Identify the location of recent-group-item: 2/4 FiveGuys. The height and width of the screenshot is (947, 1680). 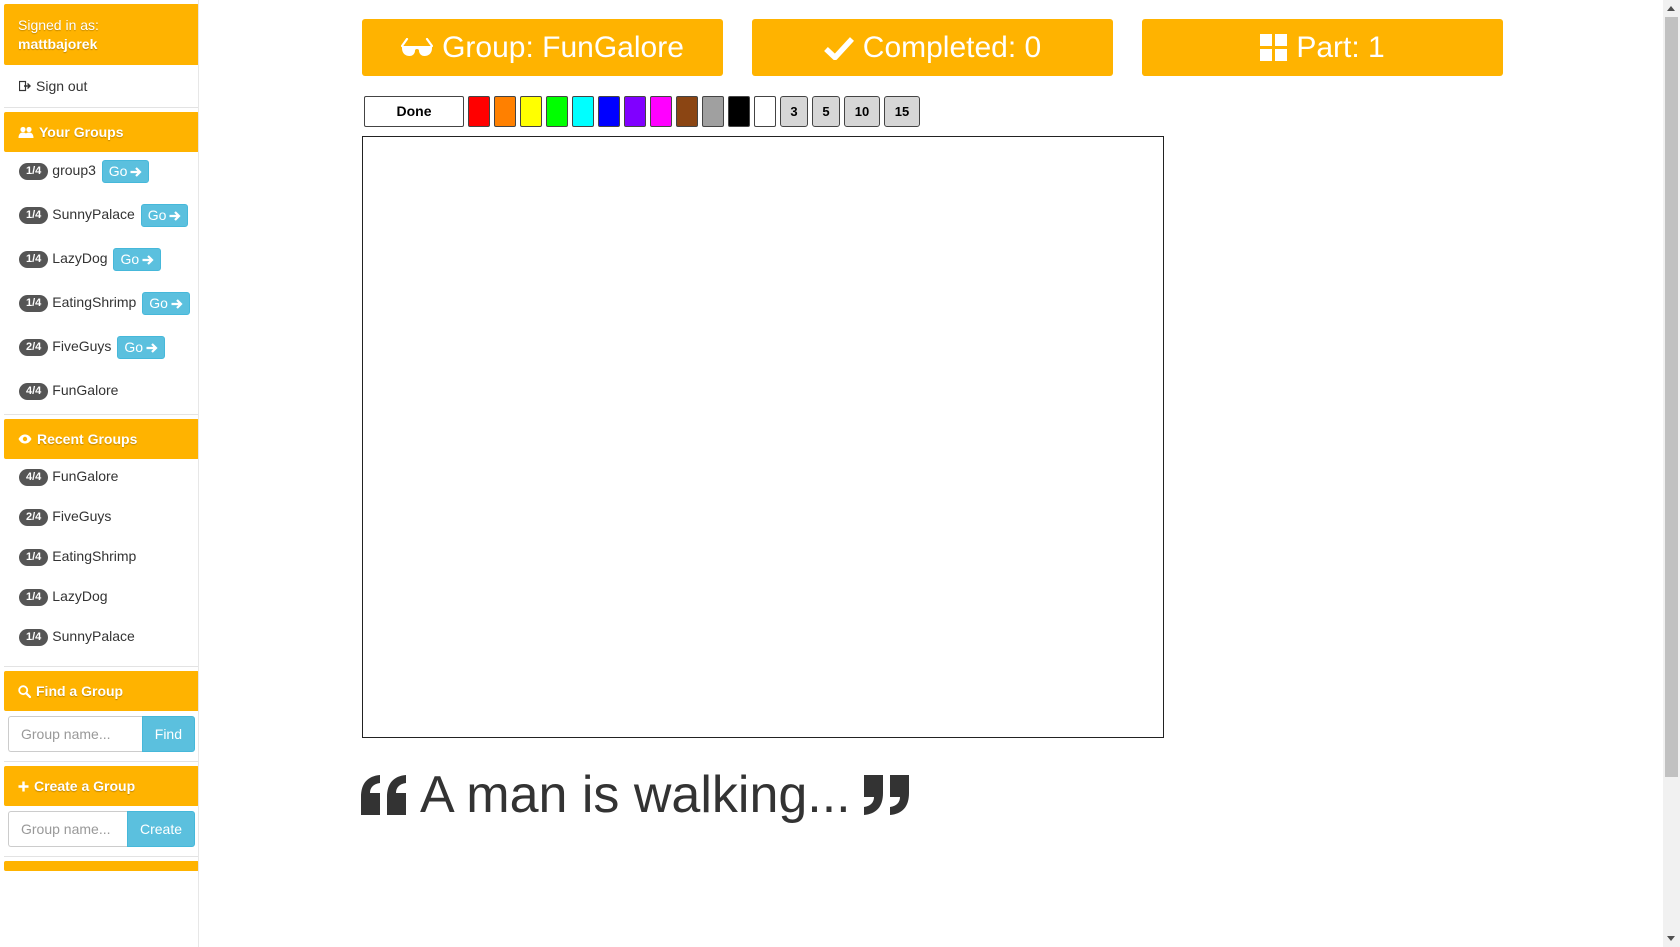
(108, 516).